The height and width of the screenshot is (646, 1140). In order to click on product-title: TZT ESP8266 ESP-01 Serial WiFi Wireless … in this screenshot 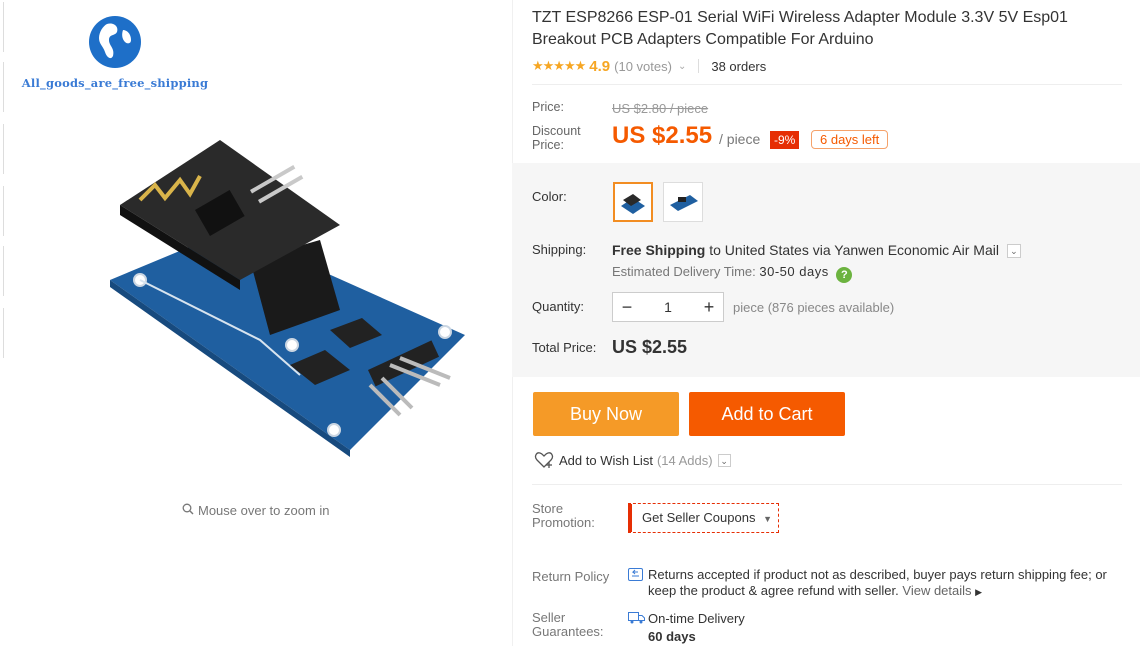, I will do `click(800, 28)`.